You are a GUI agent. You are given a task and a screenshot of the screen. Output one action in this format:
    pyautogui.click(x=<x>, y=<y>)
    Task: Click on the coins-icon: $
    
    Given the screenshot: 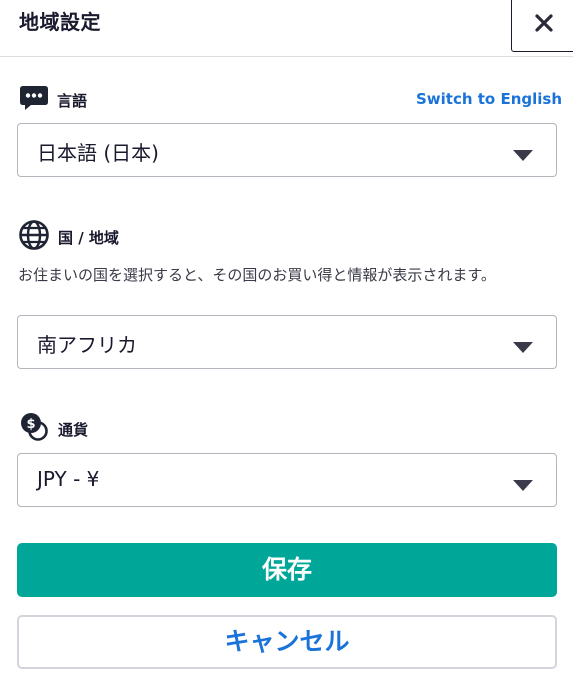 What is the action you would take?
    pyautogui.click(x=34, y=429)
    